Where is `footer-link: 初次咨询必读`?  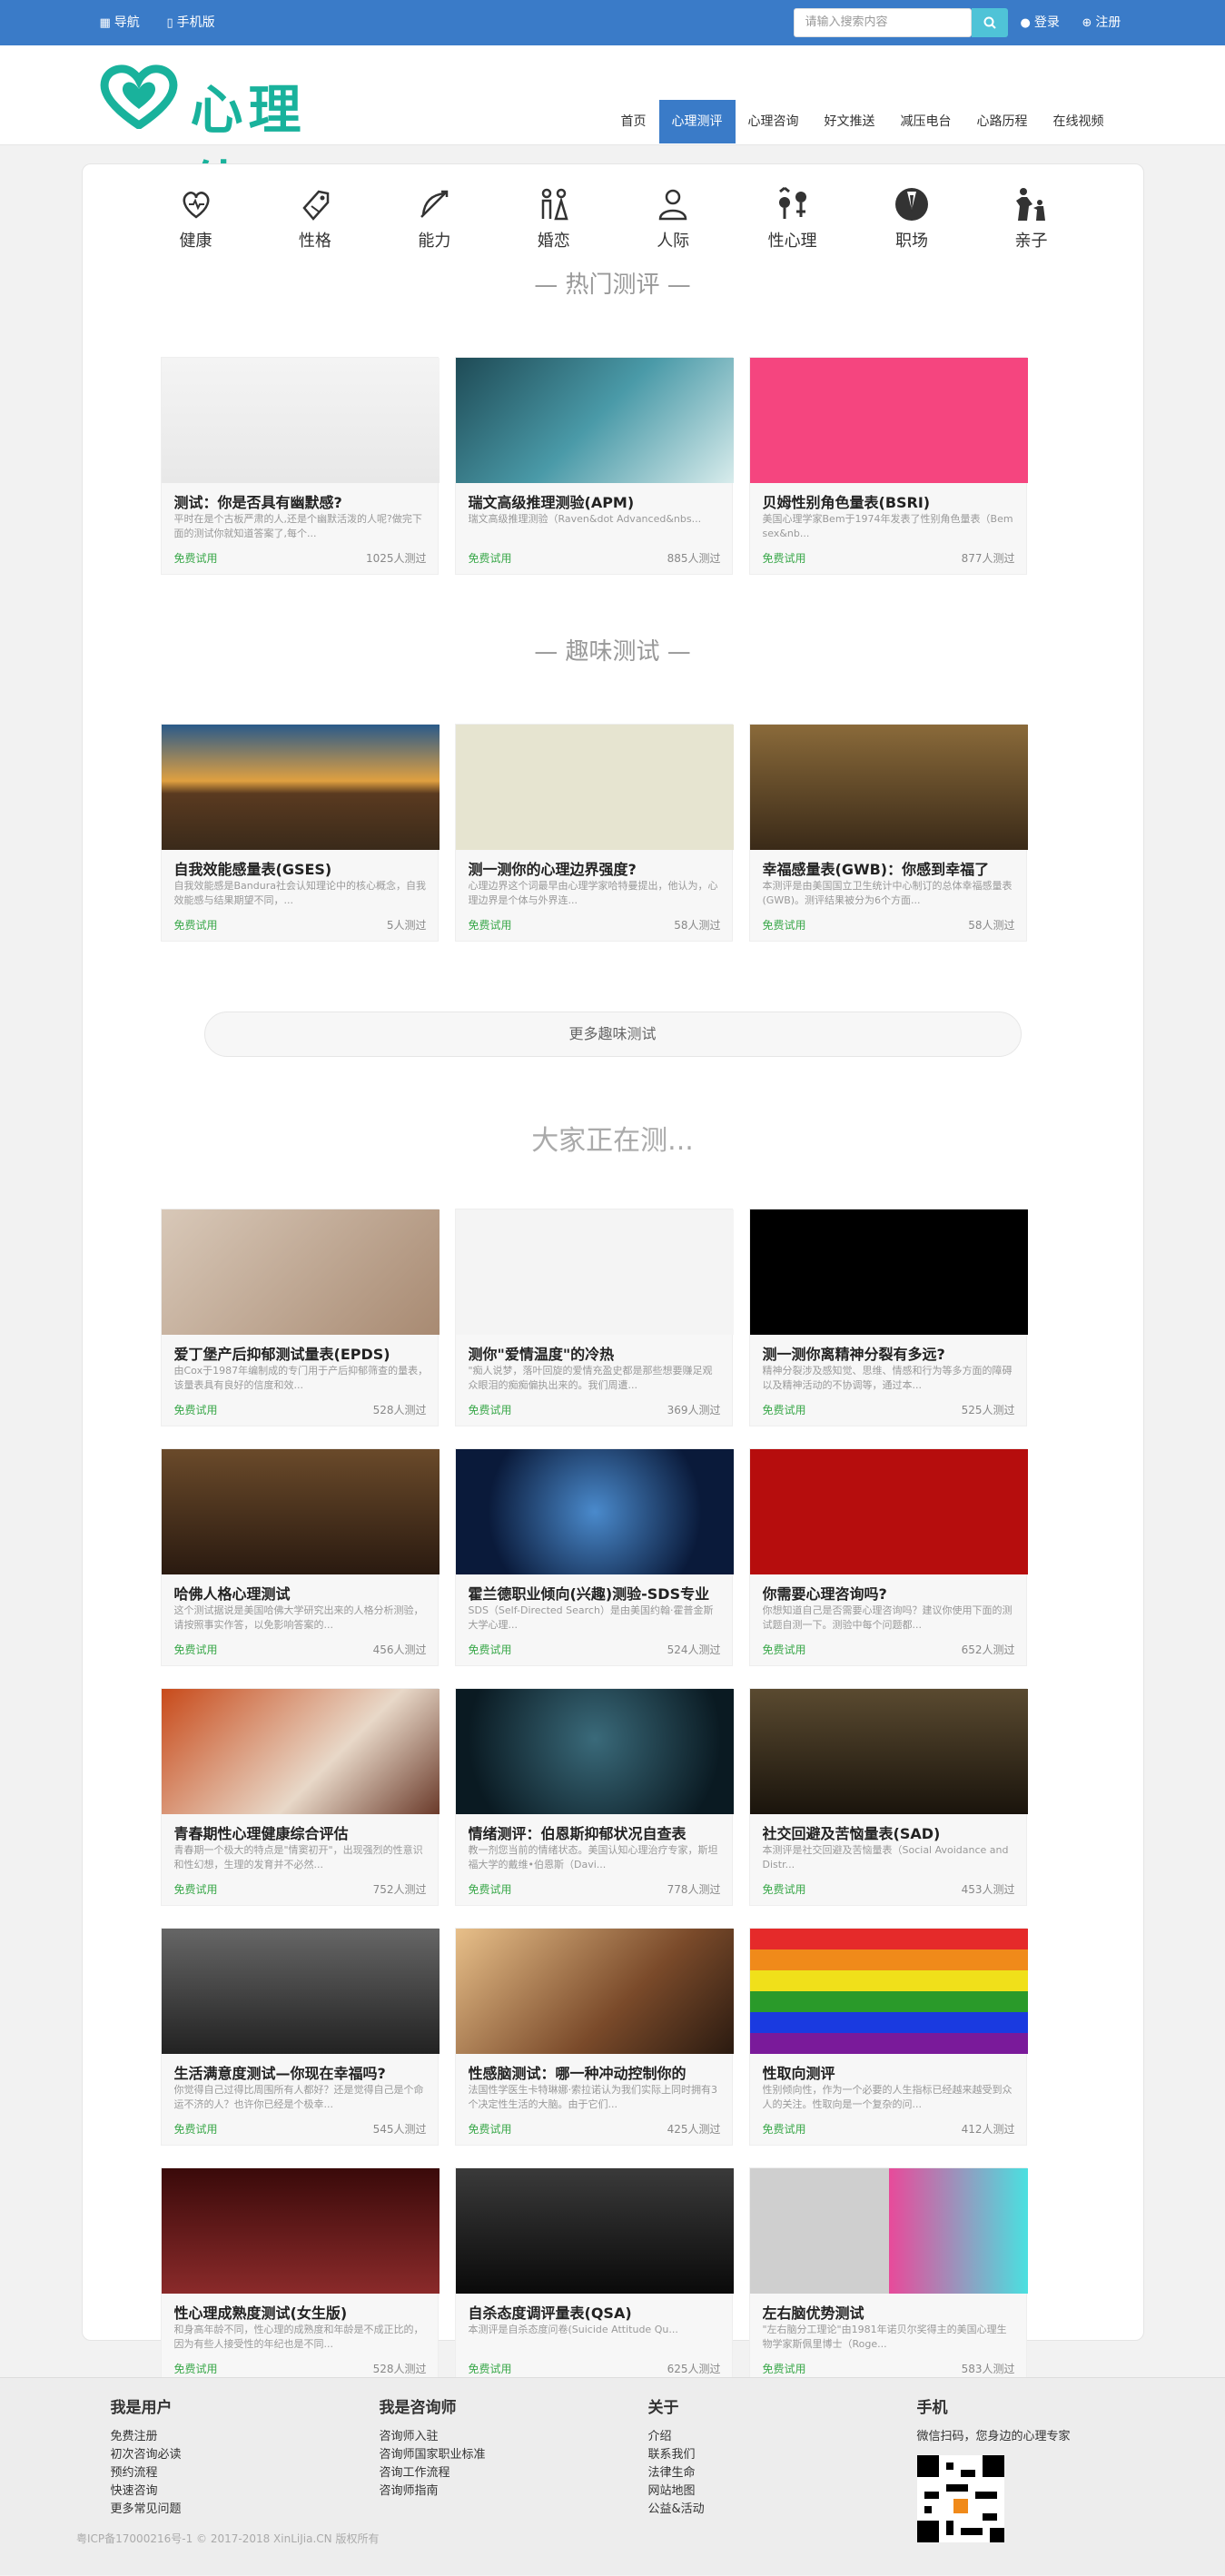 footer-link: 初次咨询必读 is located at coordinates (147, 2455).